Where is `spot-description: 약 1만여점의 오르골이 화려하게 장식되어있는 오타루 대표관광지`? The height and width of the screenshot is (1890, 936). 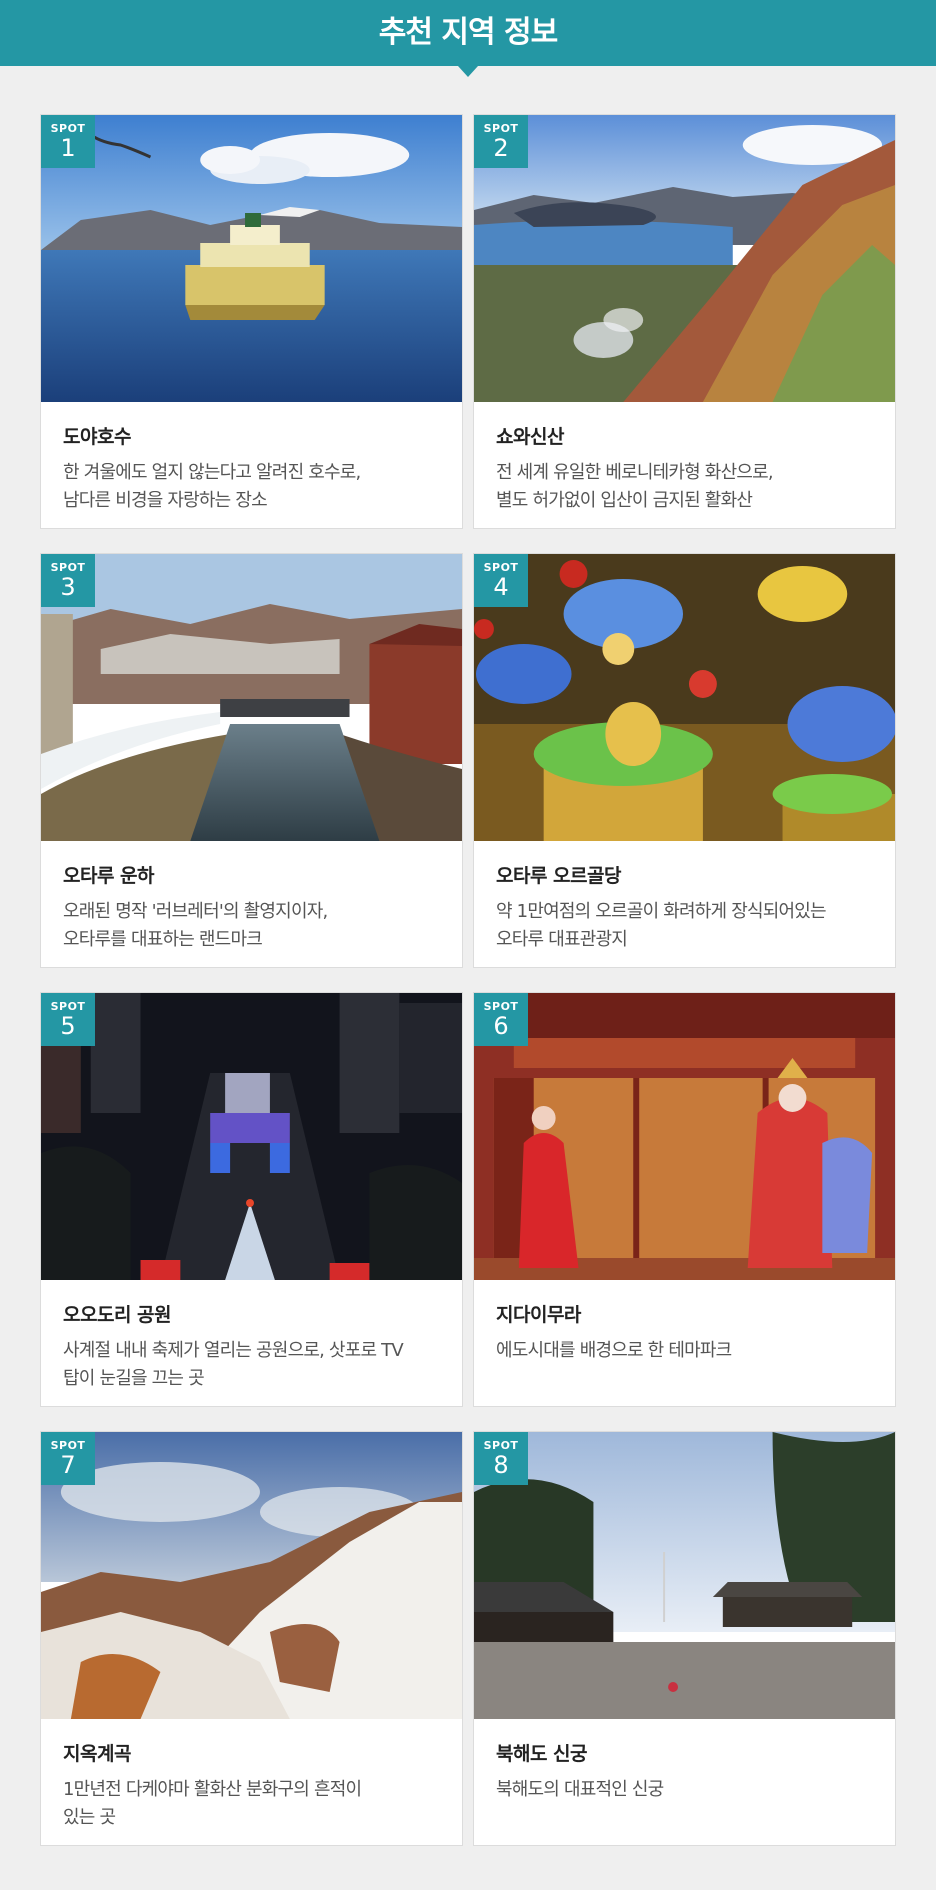 spot-description: 약 1만여점의 오르골이 화려하게 장식되어있는 오타루 대표관광지 is located at coordinates (661, 925).